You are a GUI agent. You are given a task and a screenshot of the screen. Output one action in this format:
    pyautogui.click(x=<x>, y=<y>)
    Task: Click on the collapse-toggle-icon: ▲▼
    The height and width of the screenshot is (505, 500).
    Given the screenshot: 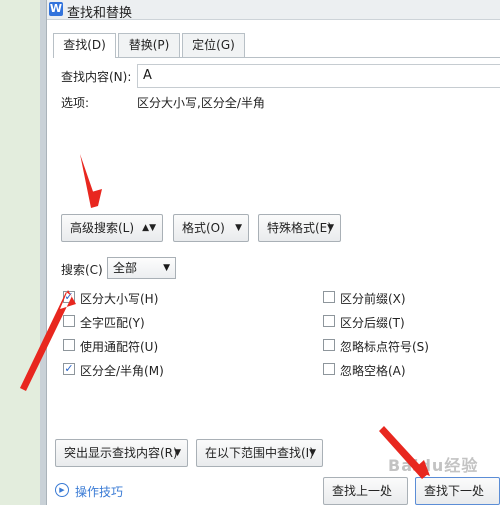 What is the action you would take?
    pyautogui.click(x=149, y=228)
    